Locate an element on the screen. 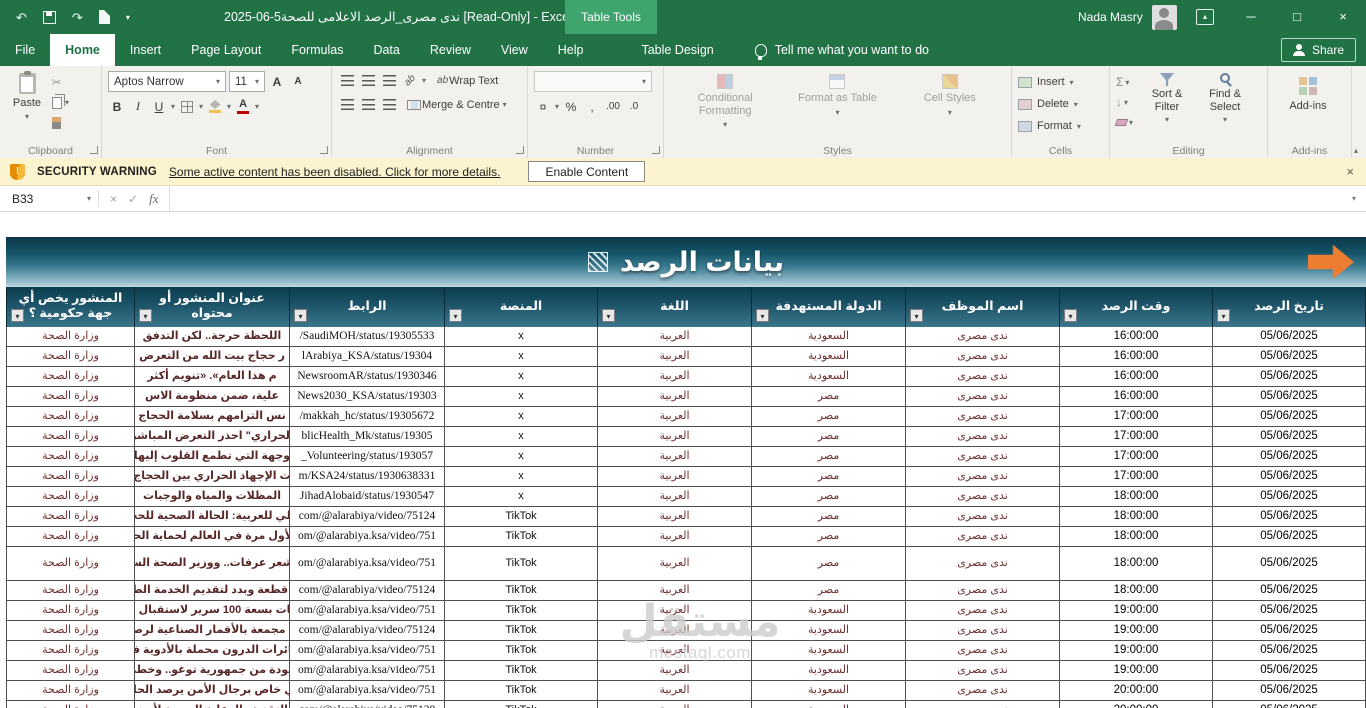 The height and width of the screenshot is (708, 1366). borders-button is located at coordinates (187, 106).